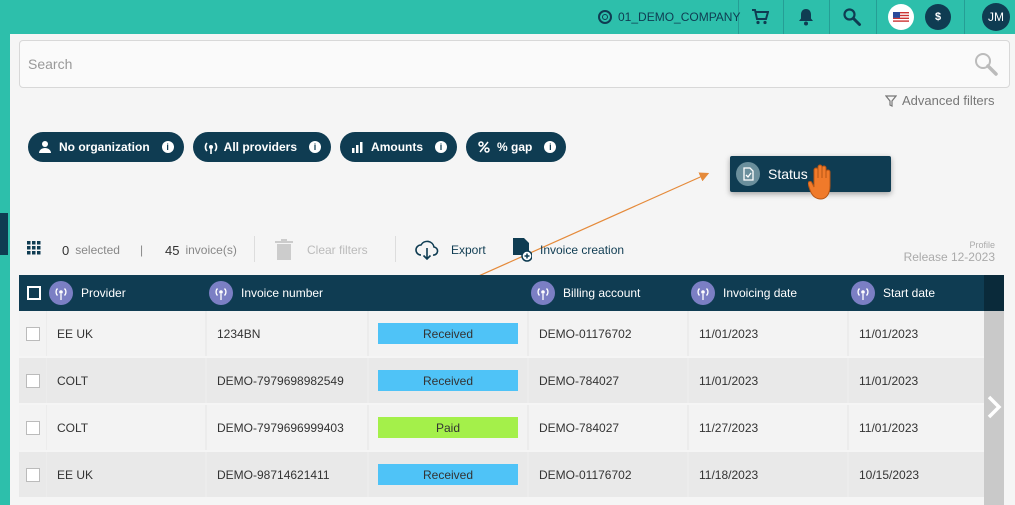 The height and width of the screenshot is (505, 1015). Describe the element at coordinates (282, 293) in the screenshot. I see `header-label: Invoice number` at that location.